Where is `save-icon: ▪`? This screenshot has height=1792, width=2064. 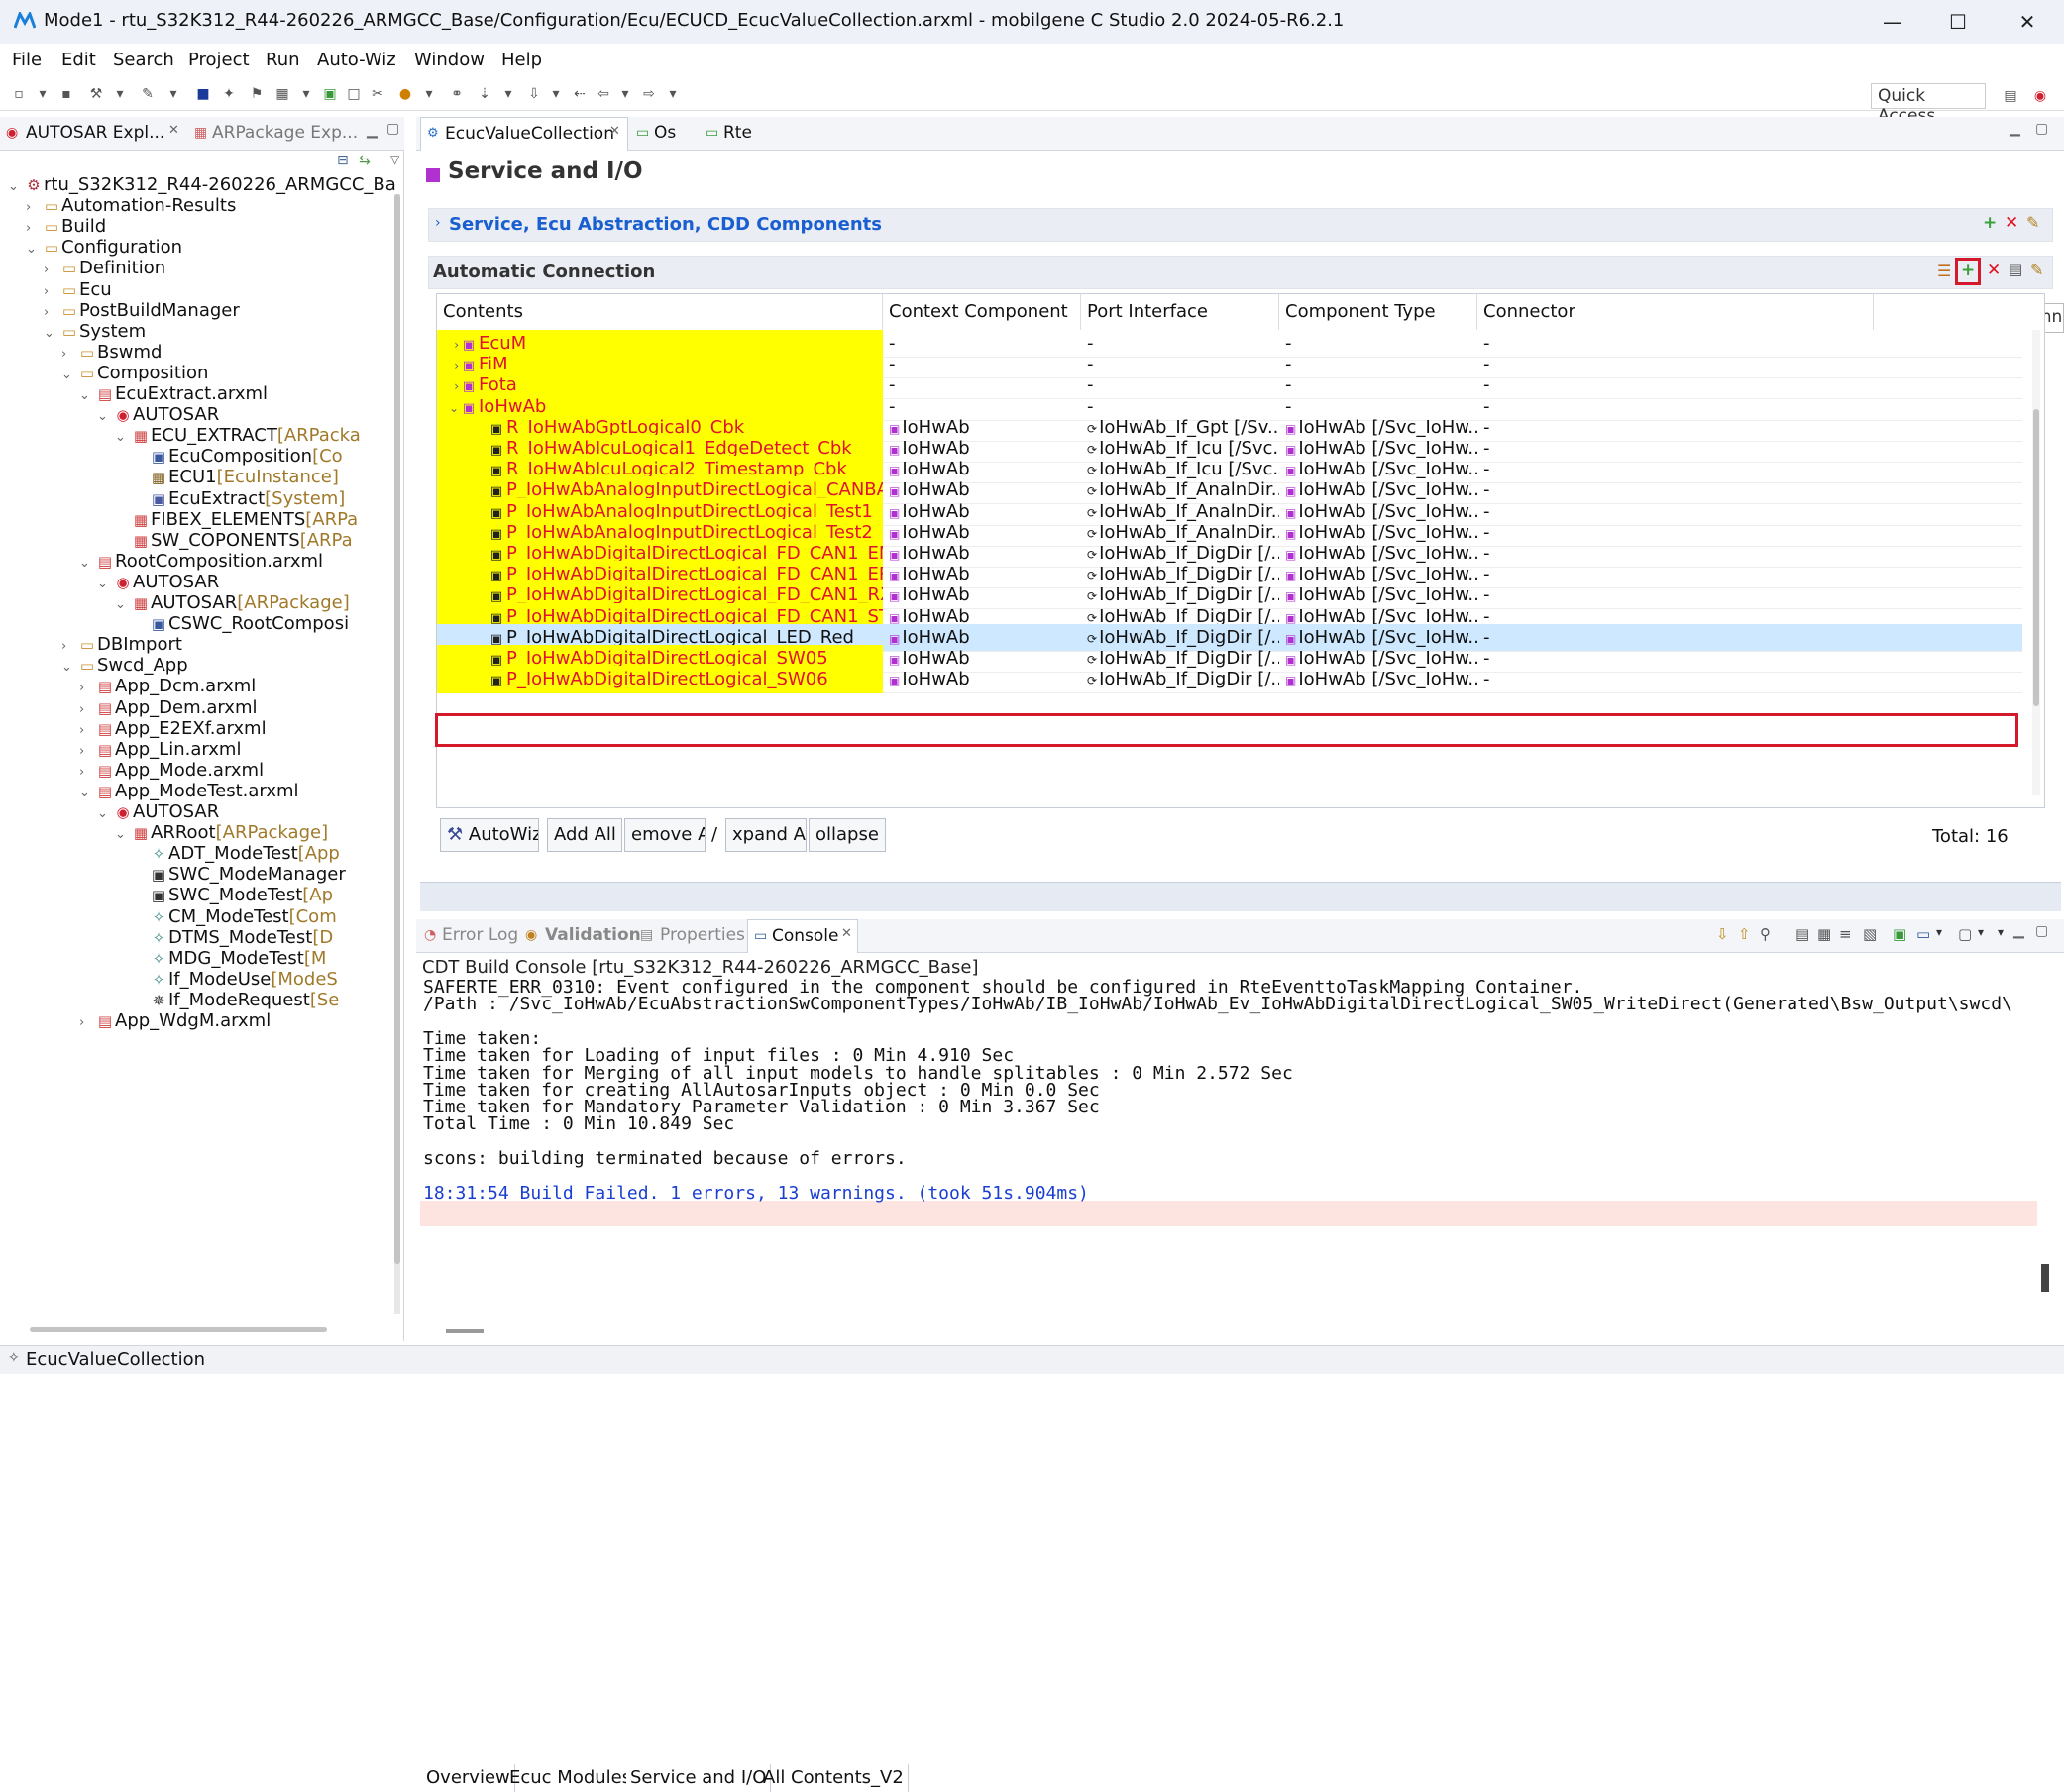 save-icon: ▪ is located at coordinates (66, 94).